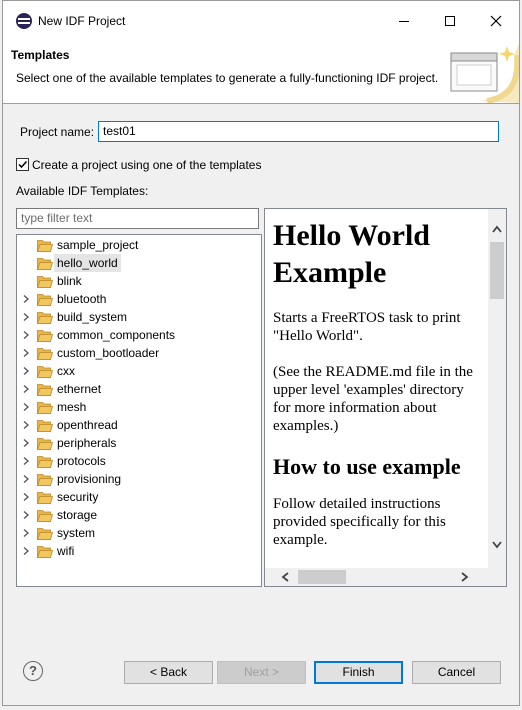 This screenshot has height=710, width=522. What do you see at coordinates (77, 515) in the screenshot?
I see `tree-item-label: storage` at bounding box center [77, 515].